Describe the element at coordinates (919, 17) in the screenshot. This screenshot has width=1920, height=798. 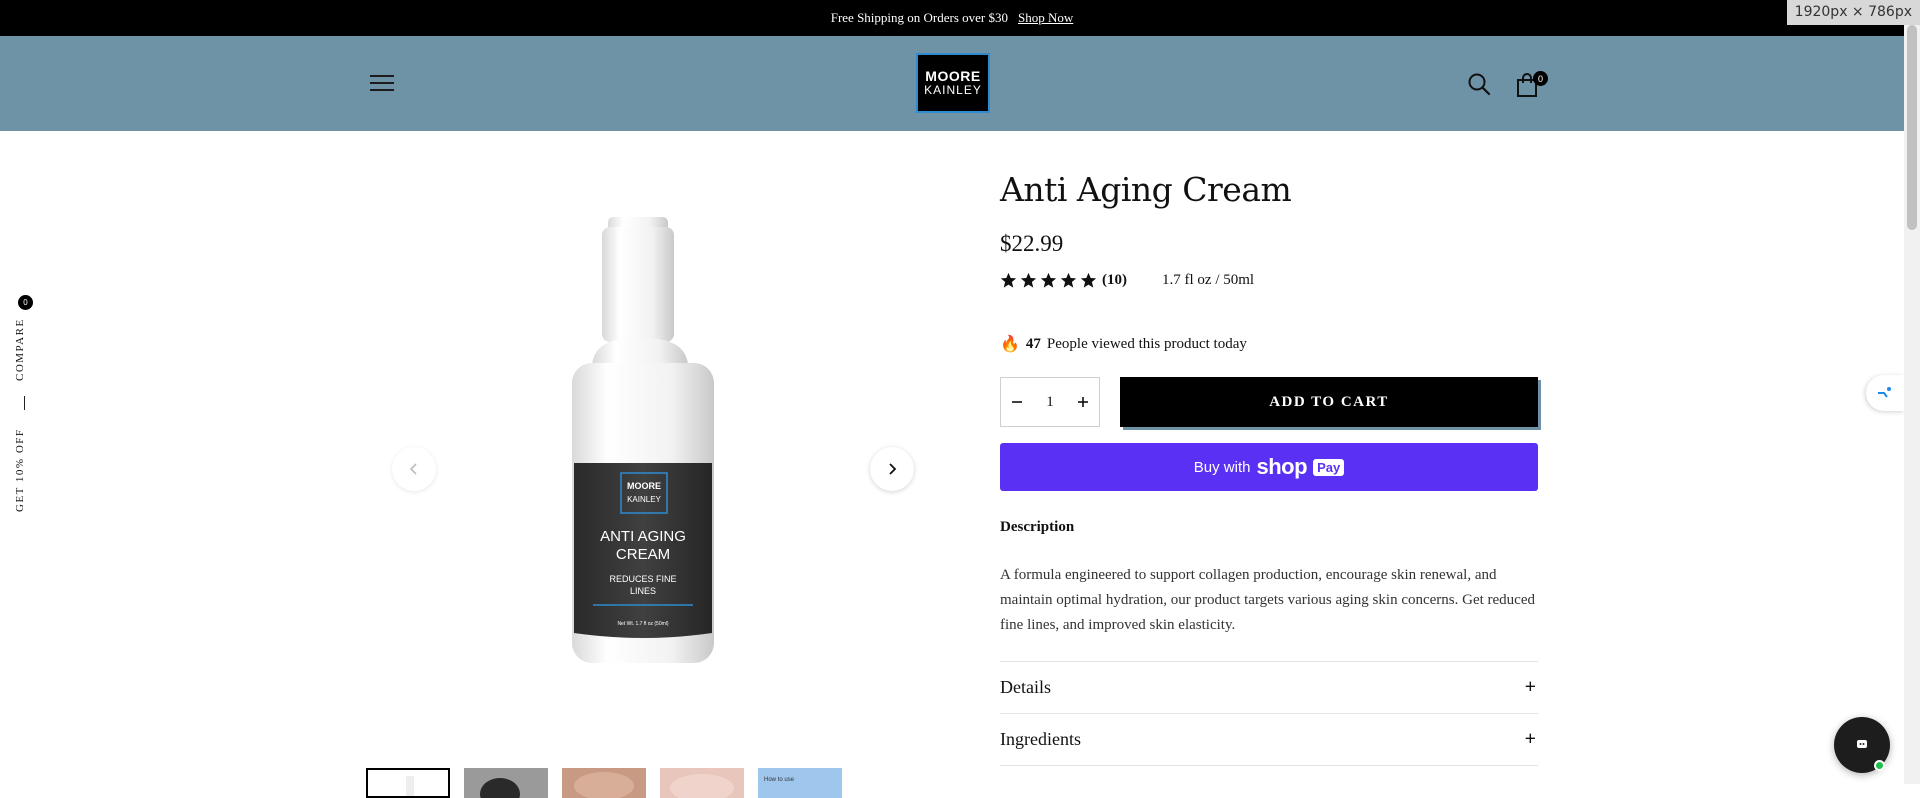
I see `announcement-text: Free Shipping on Orders over $30` at that location.